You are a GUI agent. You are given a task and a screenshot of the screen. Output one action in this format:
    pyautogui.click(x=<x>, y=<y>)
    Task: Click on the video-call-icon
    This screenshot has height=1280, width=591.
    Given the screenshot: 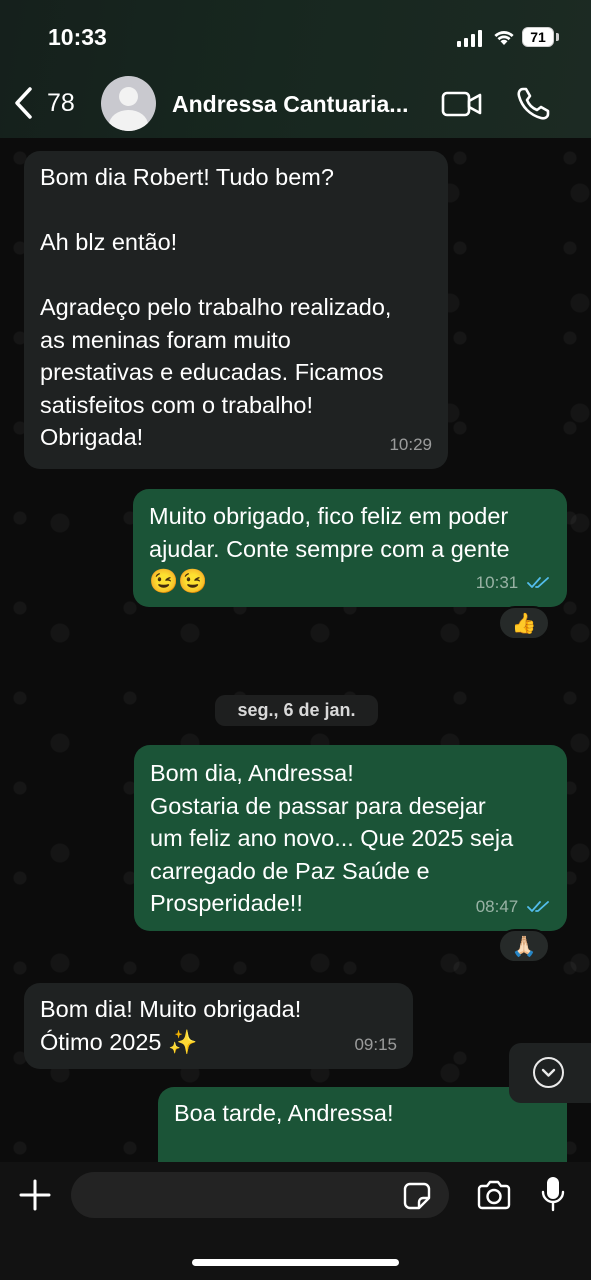 What is the action you would take?
    pyautogui.click(x=462, y=104)
    